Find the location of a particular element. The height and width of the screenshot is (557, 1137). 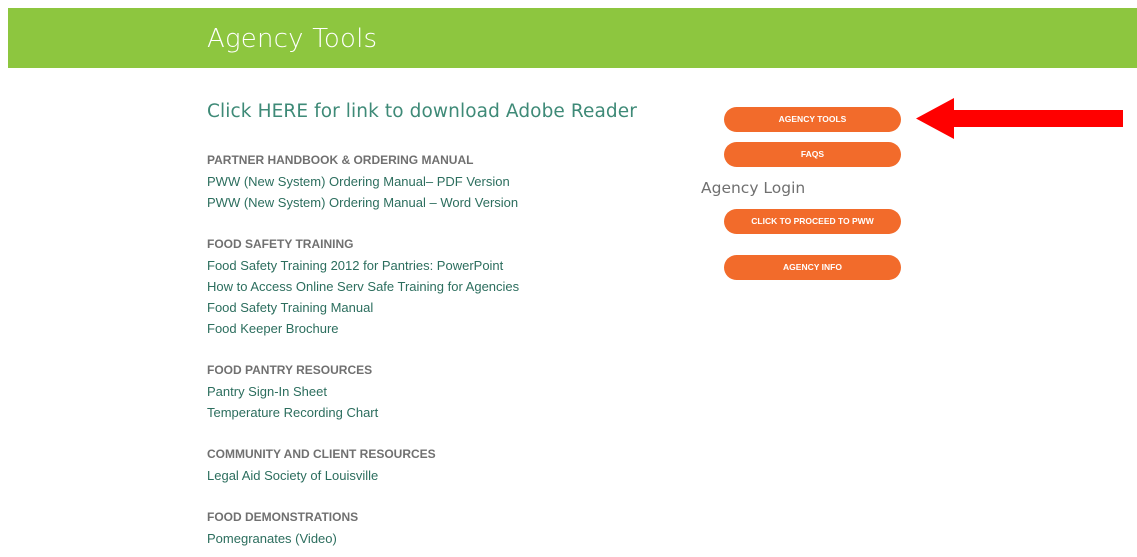

section-heading: COMMUNITY AND CLIENT RESOURCES is located at coordinates (321, 454).